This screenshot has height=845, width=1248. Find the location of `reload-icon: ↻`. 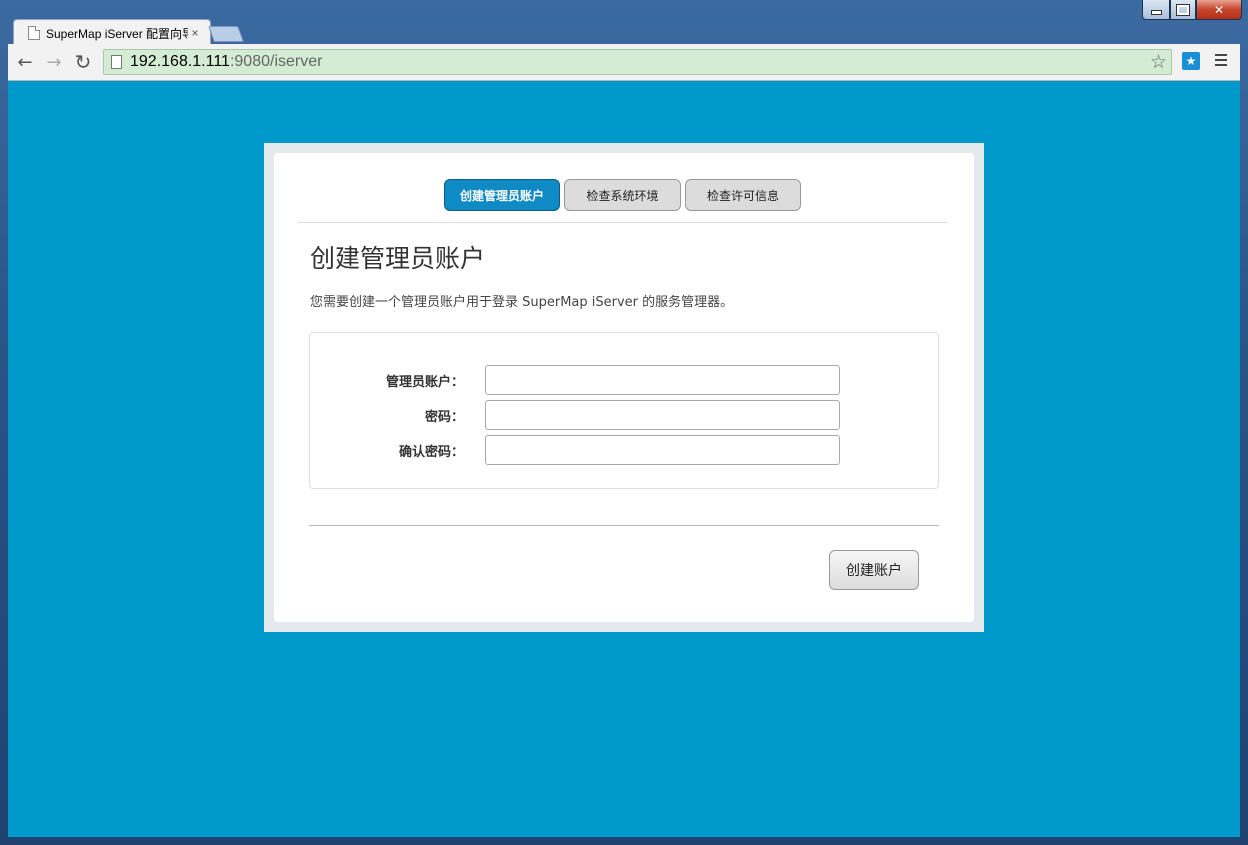

reload-icon: ↻ is located at coordinates (83, 62).